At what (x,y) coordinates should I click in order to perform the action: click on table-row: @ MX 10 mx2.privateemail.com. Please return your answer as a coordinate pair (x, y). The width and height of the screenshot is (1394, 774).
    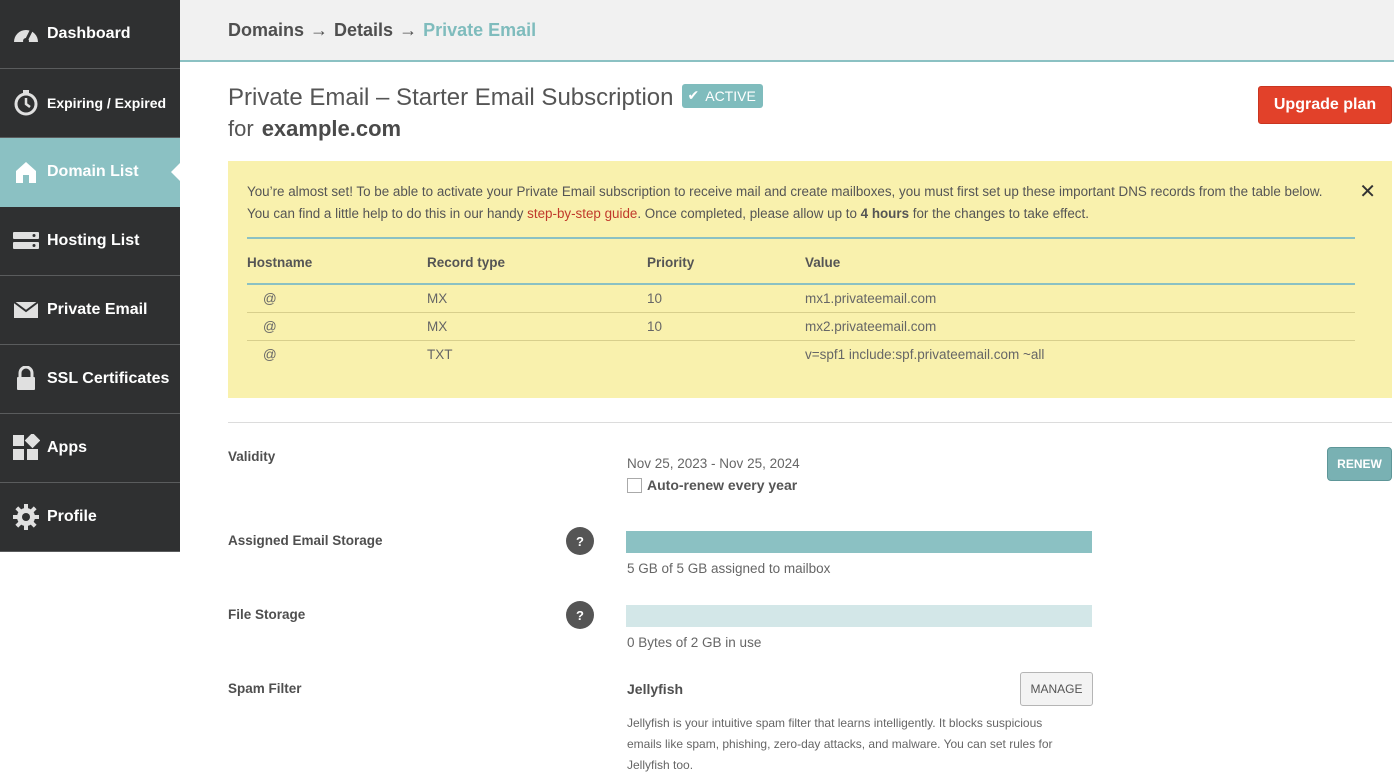
    Looking at the image, I should click on (801, 326).